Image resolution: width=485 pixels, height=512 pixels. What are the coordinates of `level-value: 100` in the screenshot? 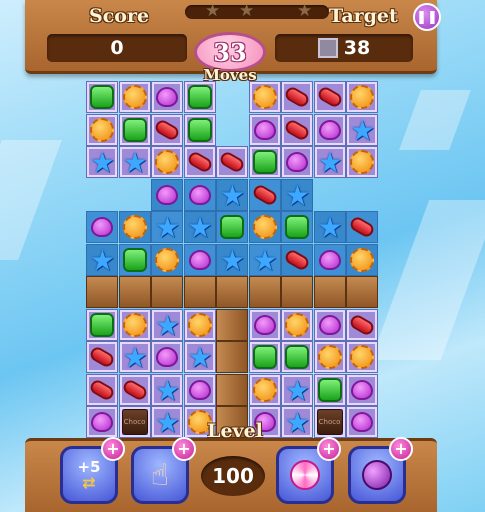 It's located at (233, 476).